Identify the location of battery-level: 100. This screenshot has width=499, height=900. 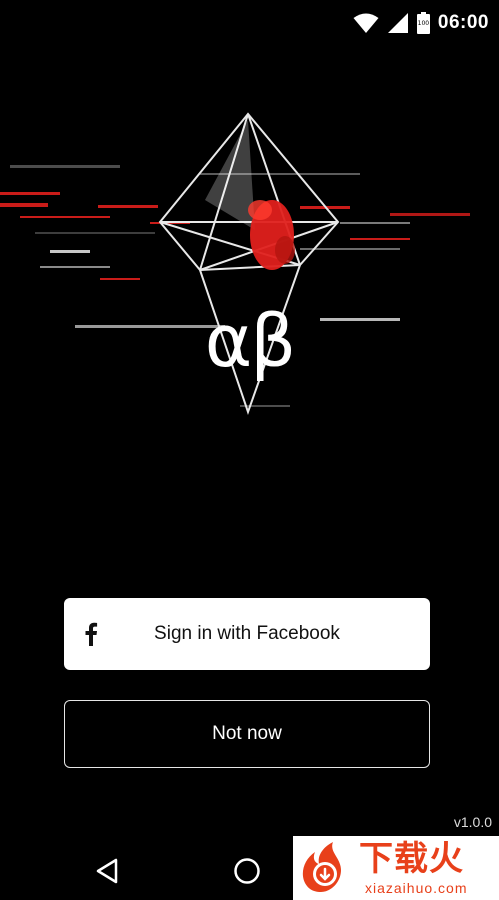
(423, 23).